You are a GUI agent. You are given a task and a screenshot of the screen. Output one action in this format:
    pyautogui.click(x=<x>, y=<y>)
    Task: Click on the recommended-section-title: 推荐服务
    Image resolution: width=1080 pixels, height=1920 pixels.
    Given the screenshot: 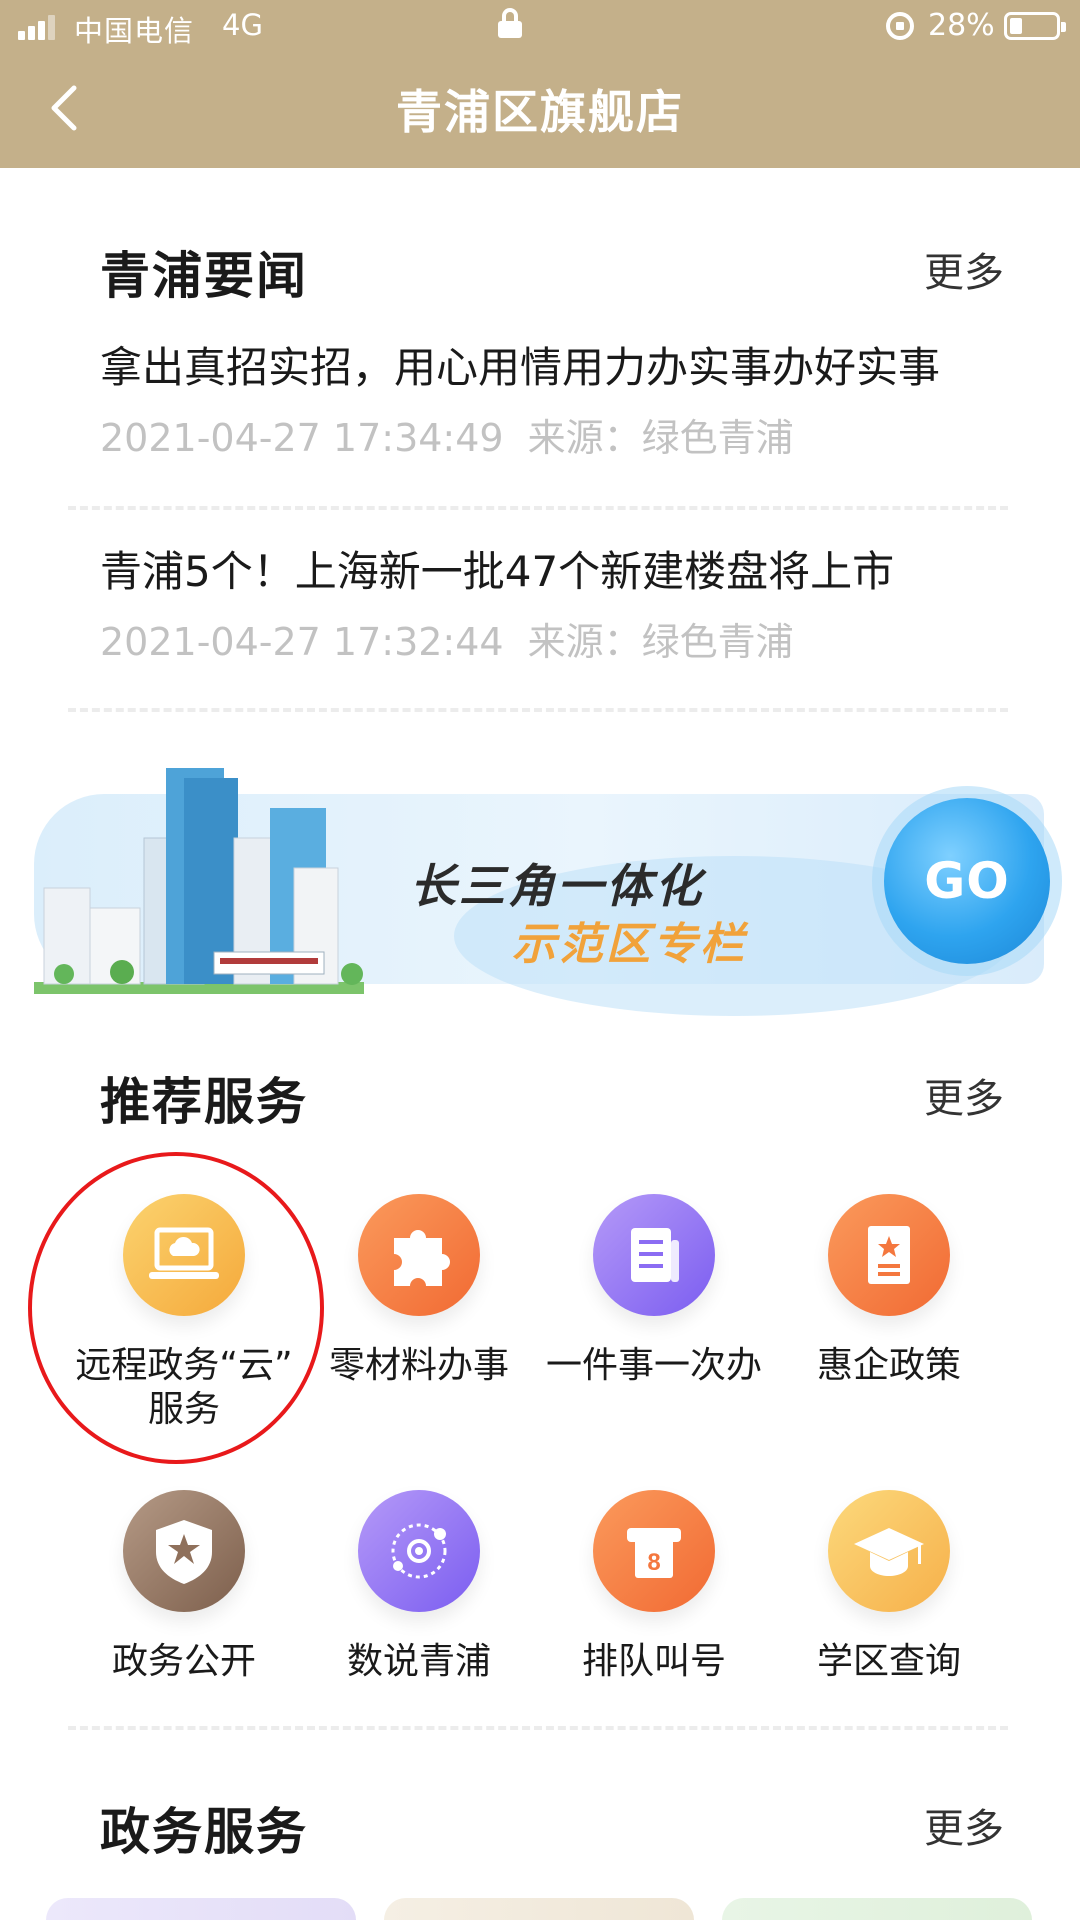 What is the action you would take?
    pyautogui.click(x=204, y=1102)
    